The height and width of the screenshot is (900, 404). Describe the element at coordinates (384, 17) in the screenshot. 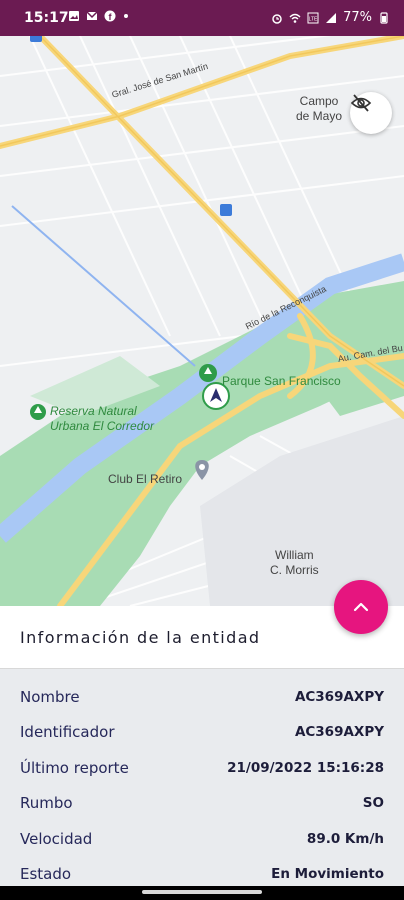

I see `battery-icon` at that location.